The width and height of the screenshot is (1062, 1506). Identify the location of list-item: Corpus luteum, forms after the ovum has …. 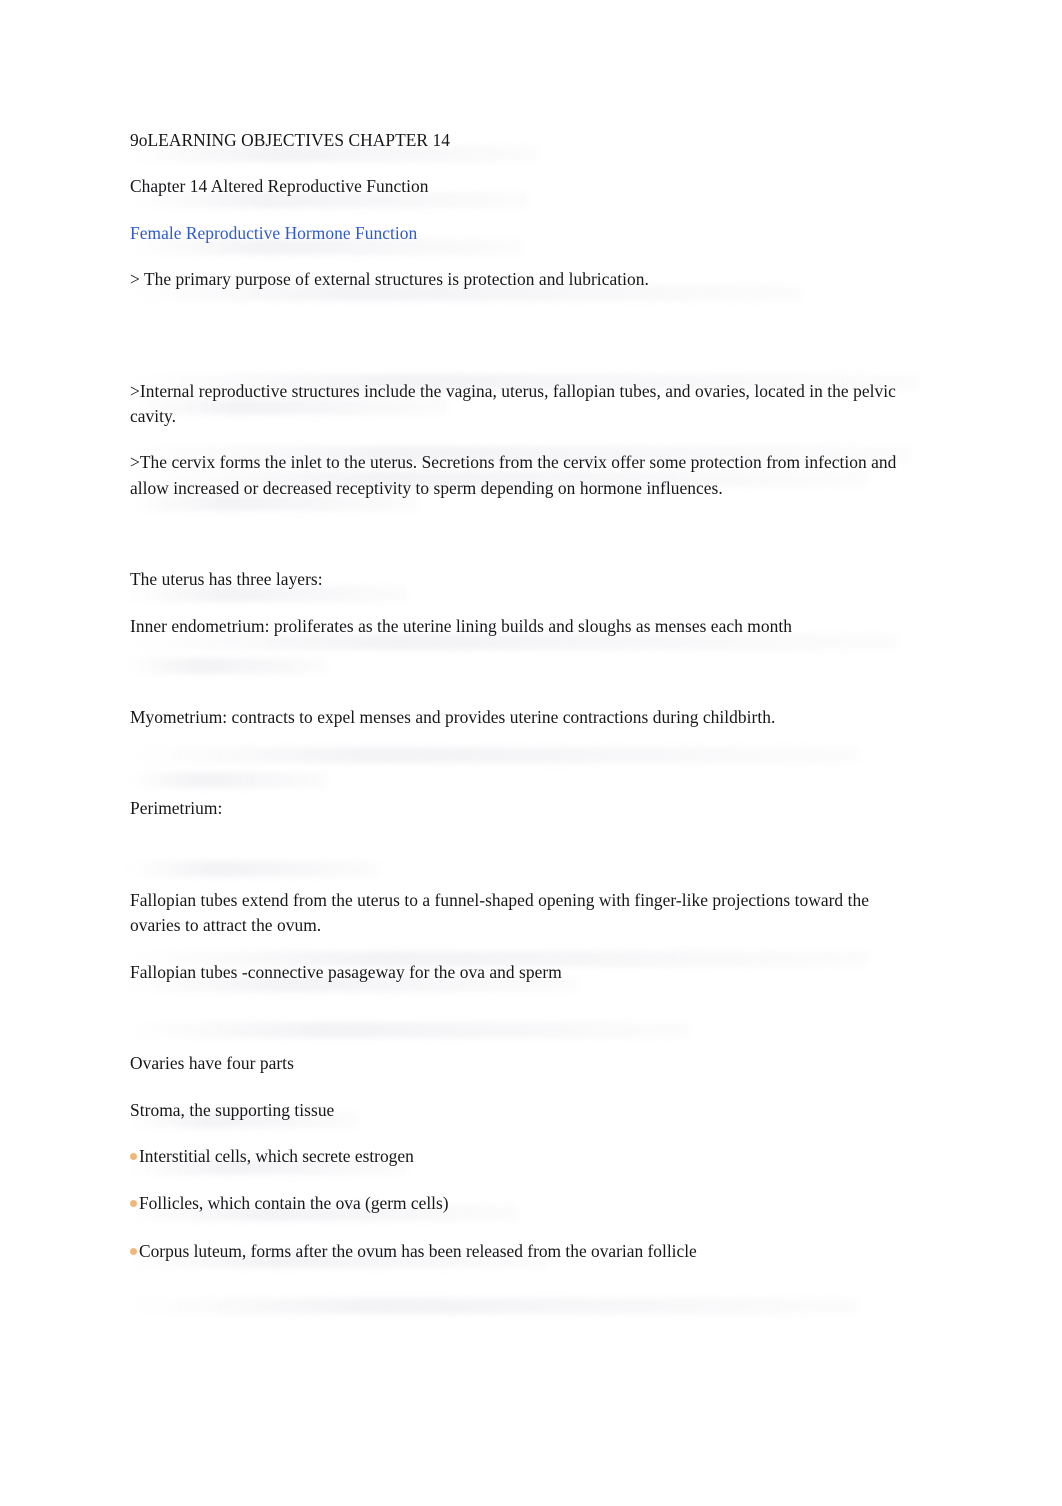
(519, 1251).